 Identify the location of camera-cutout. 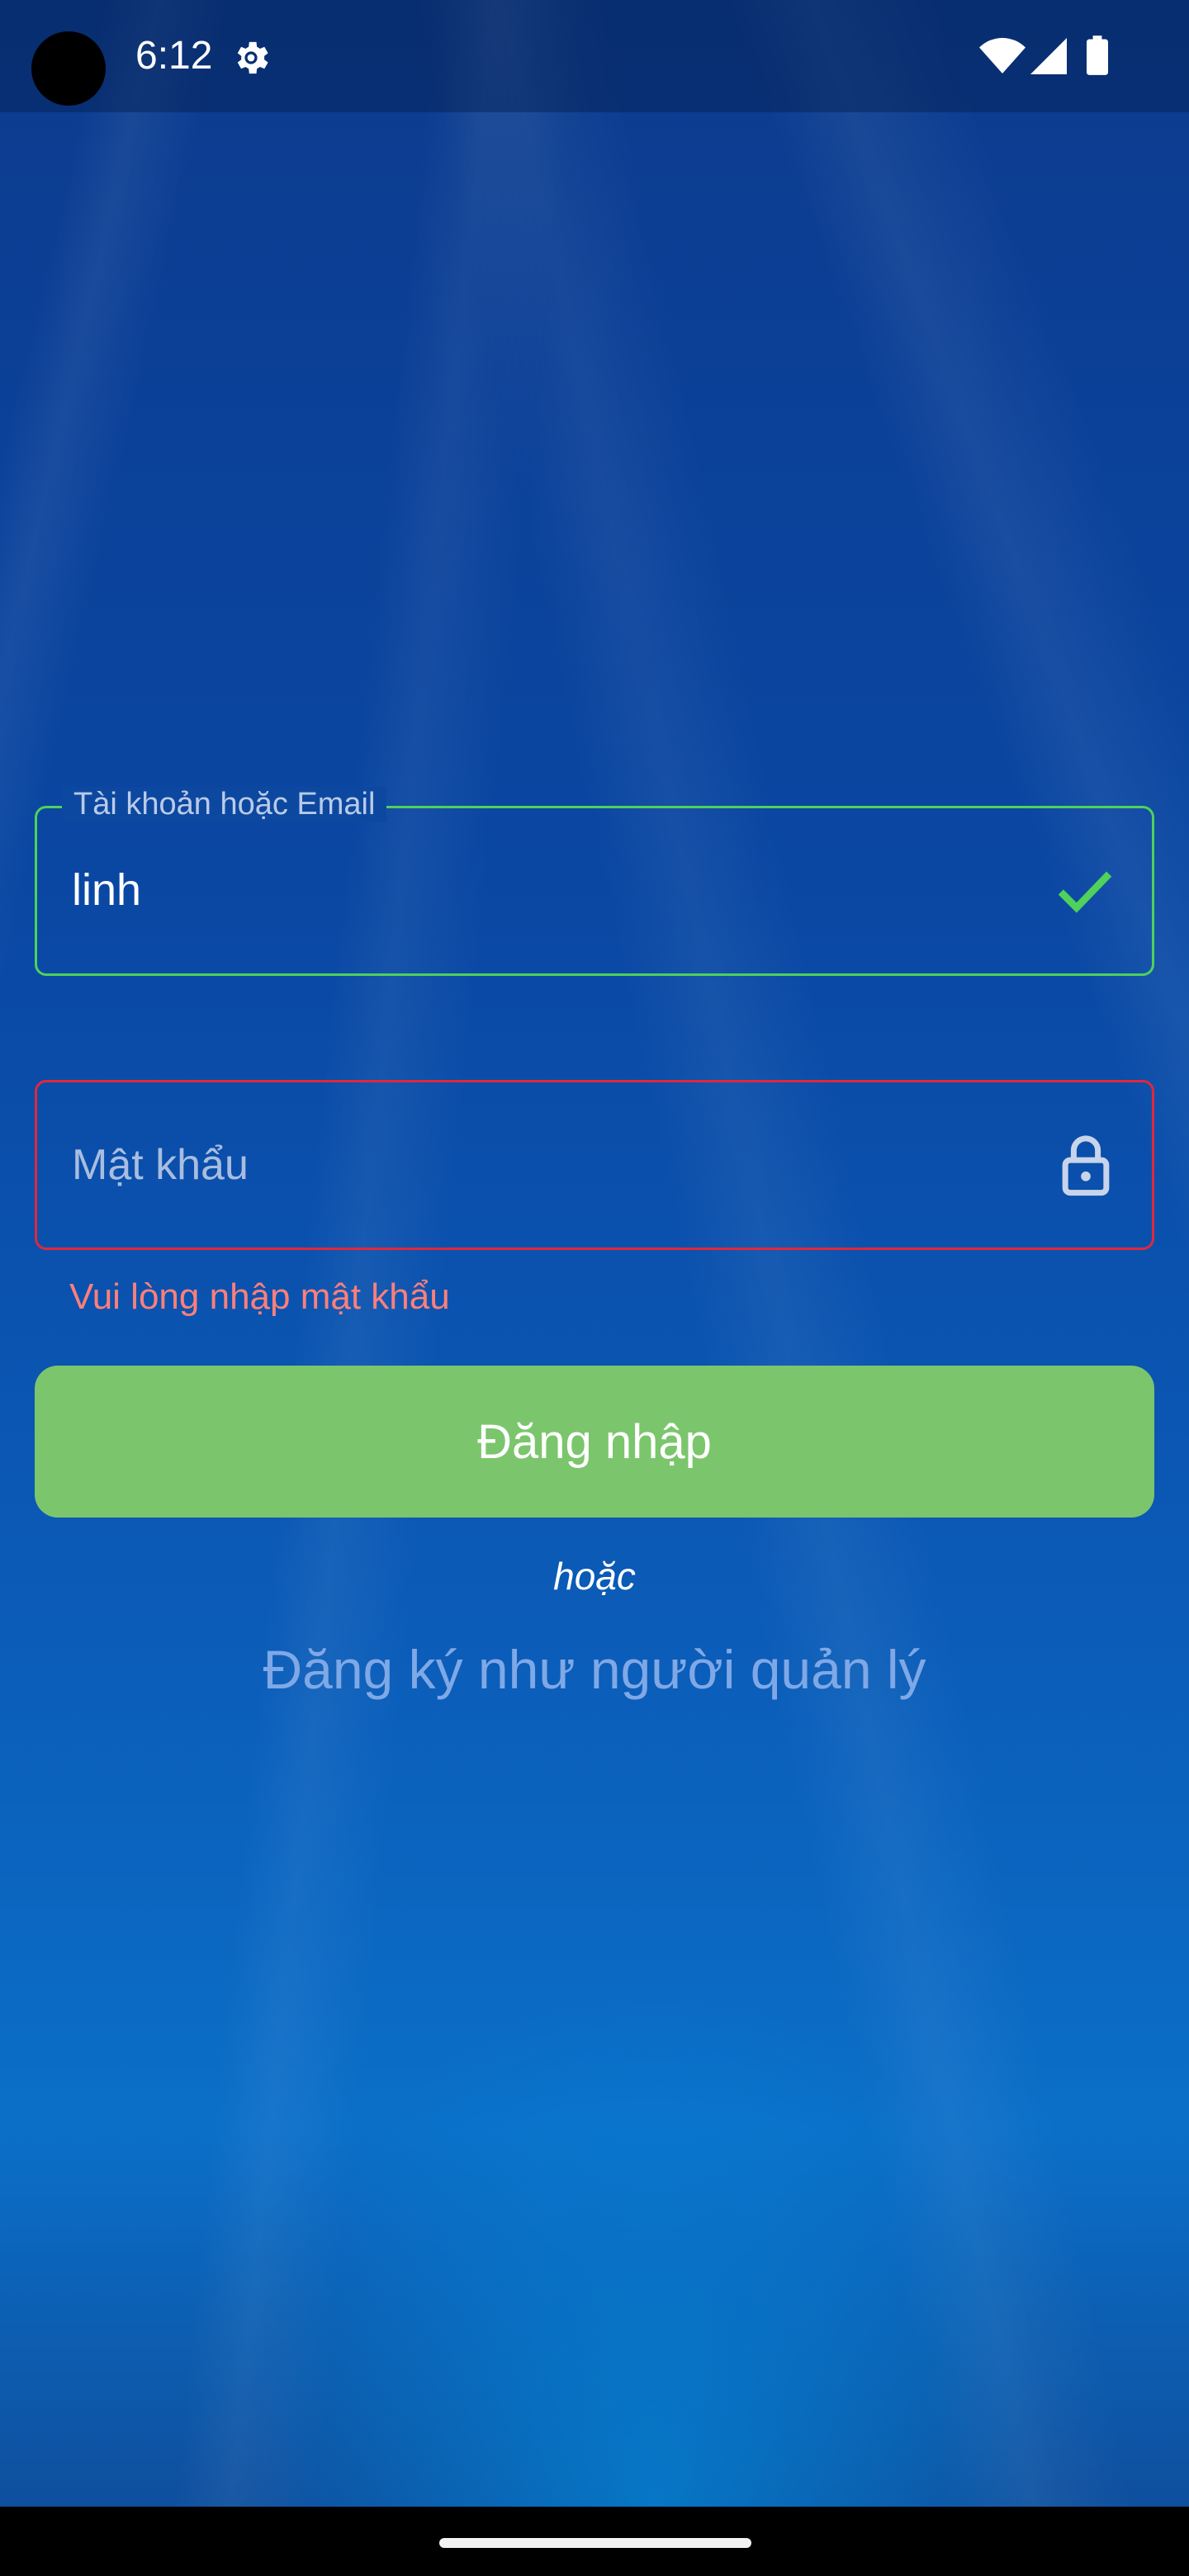
(68, 68).